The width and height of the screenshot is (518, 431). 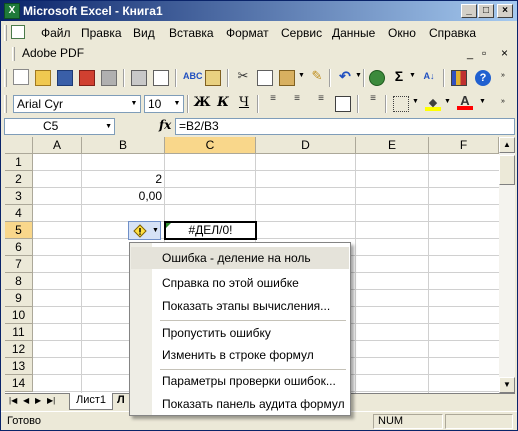 What do you see at coordinates (483, 78) in the screenshot?
I see `help-icon: ?` at bounding box center [483, 78].